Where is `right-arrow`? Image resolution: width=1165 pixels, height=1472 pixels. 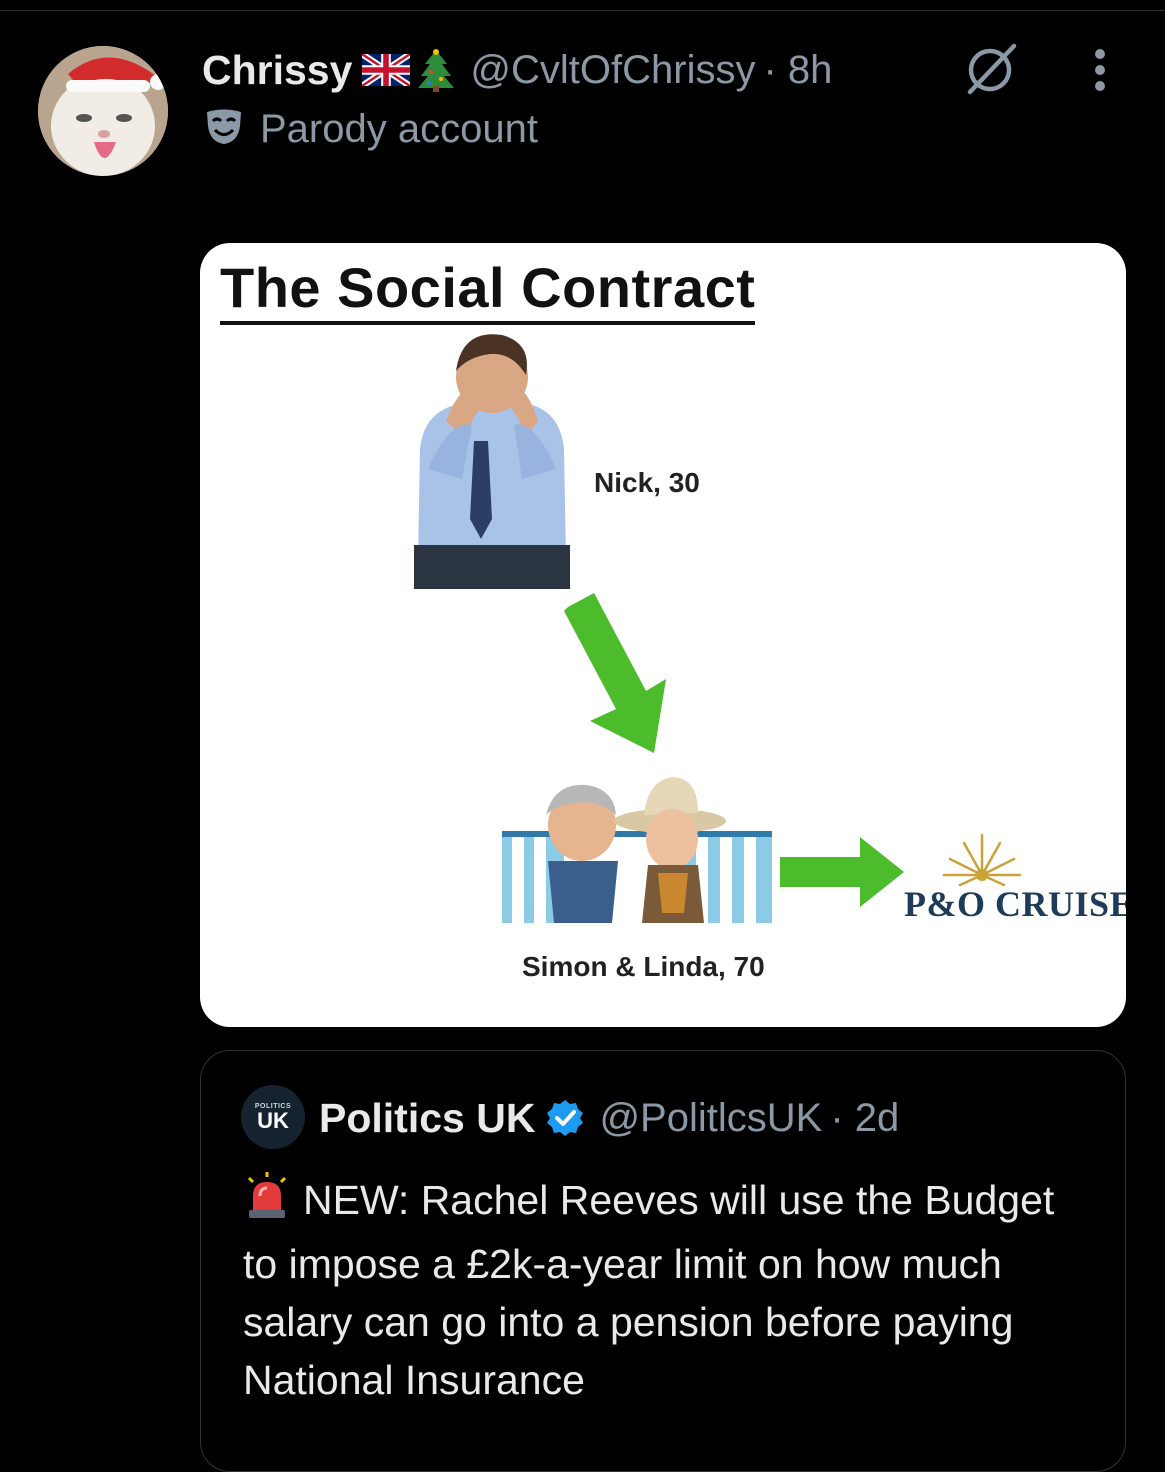
right-arrow is located at coordinates (843, 872).